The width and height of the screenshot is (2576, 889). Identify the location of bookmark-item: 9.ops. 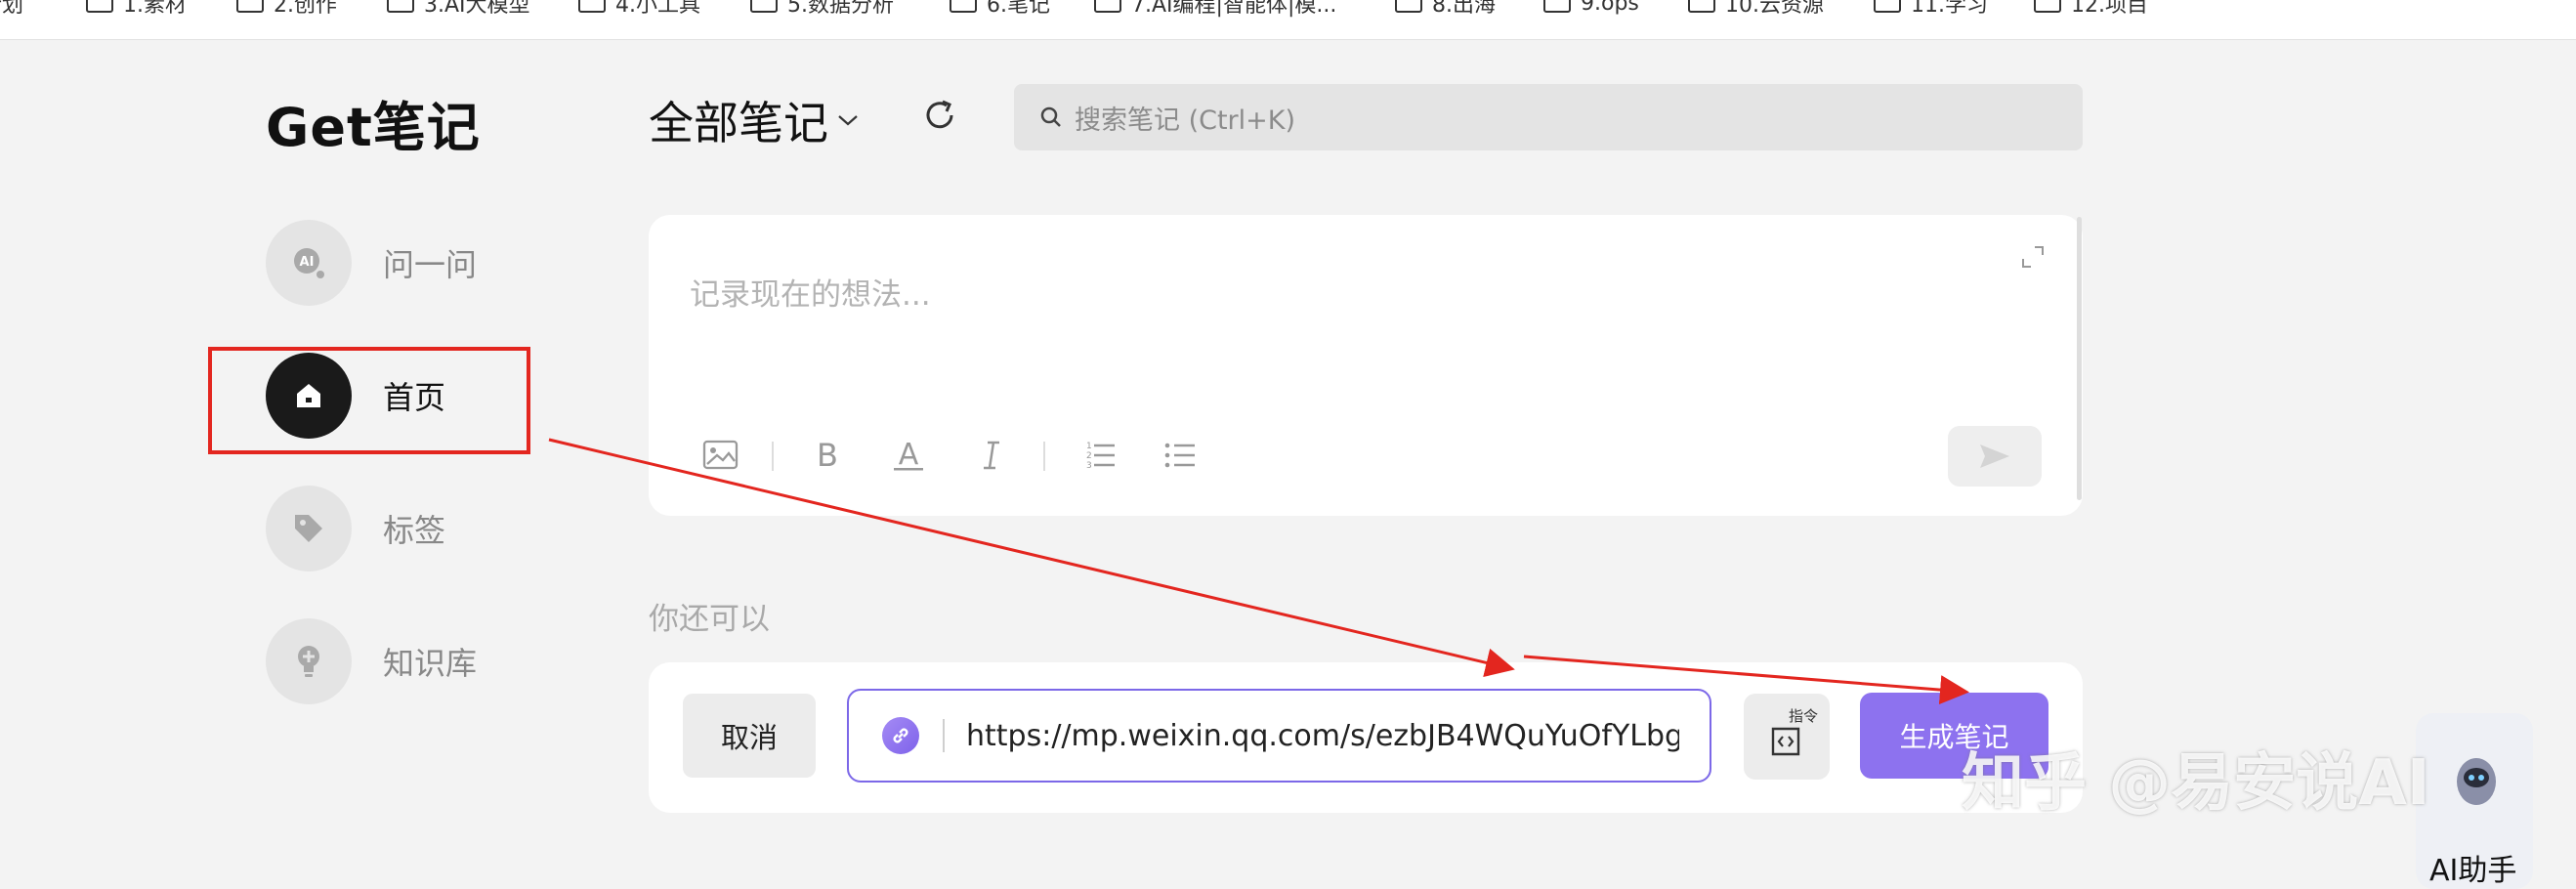
(1591, 9).